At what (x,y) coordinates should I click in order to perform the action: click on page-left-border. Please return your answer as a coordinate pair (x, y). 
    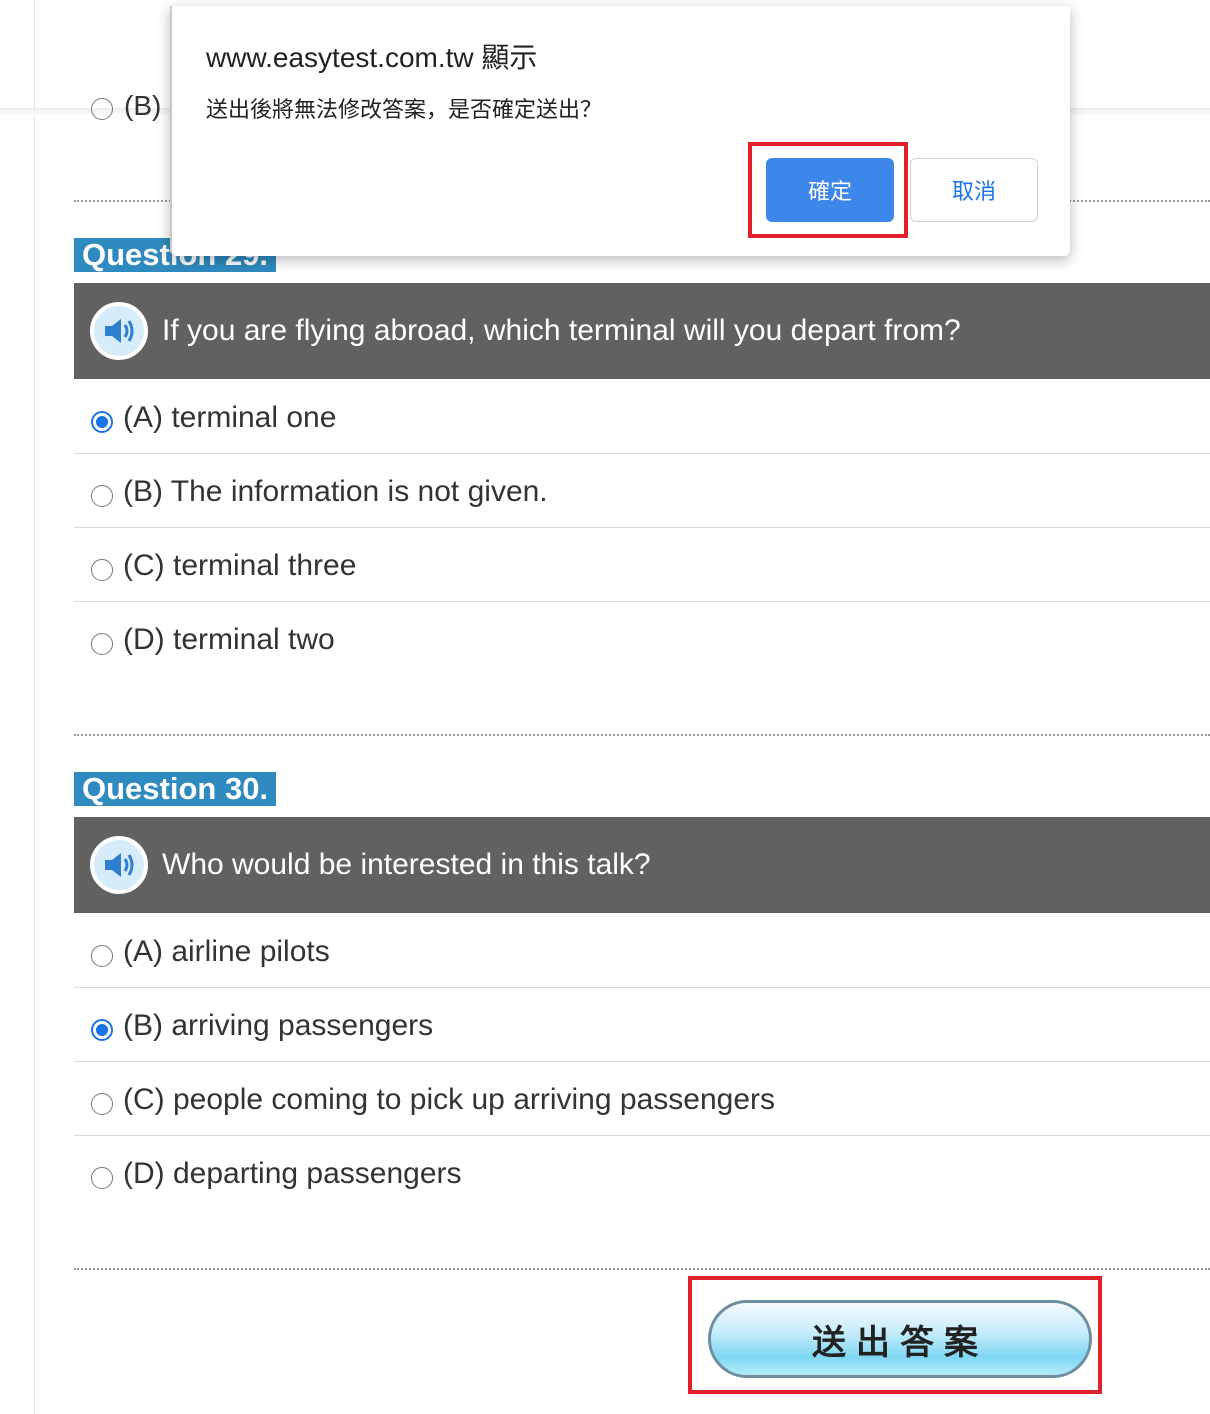
    Looking at the image, I should click on (34, 707).